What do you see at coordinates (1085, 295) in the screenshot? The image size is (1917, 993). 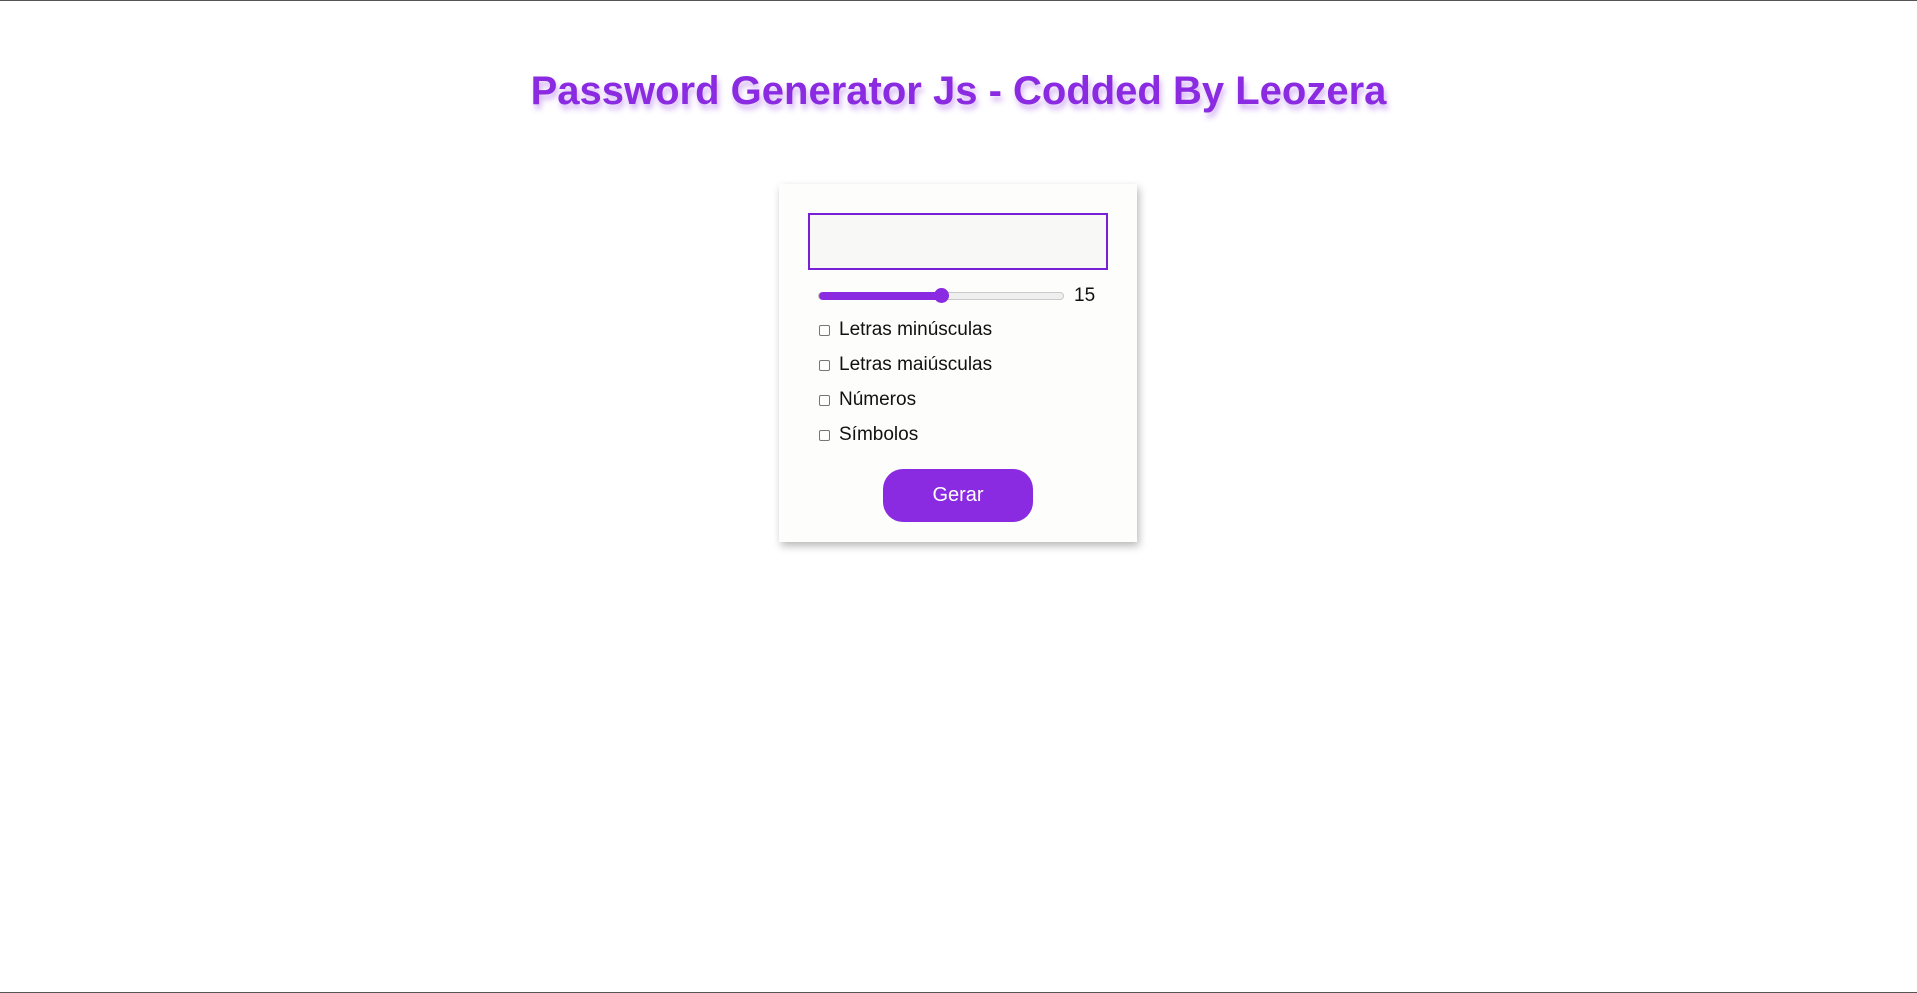 I see `length-value: 15` at bounding box center [1085, 295].